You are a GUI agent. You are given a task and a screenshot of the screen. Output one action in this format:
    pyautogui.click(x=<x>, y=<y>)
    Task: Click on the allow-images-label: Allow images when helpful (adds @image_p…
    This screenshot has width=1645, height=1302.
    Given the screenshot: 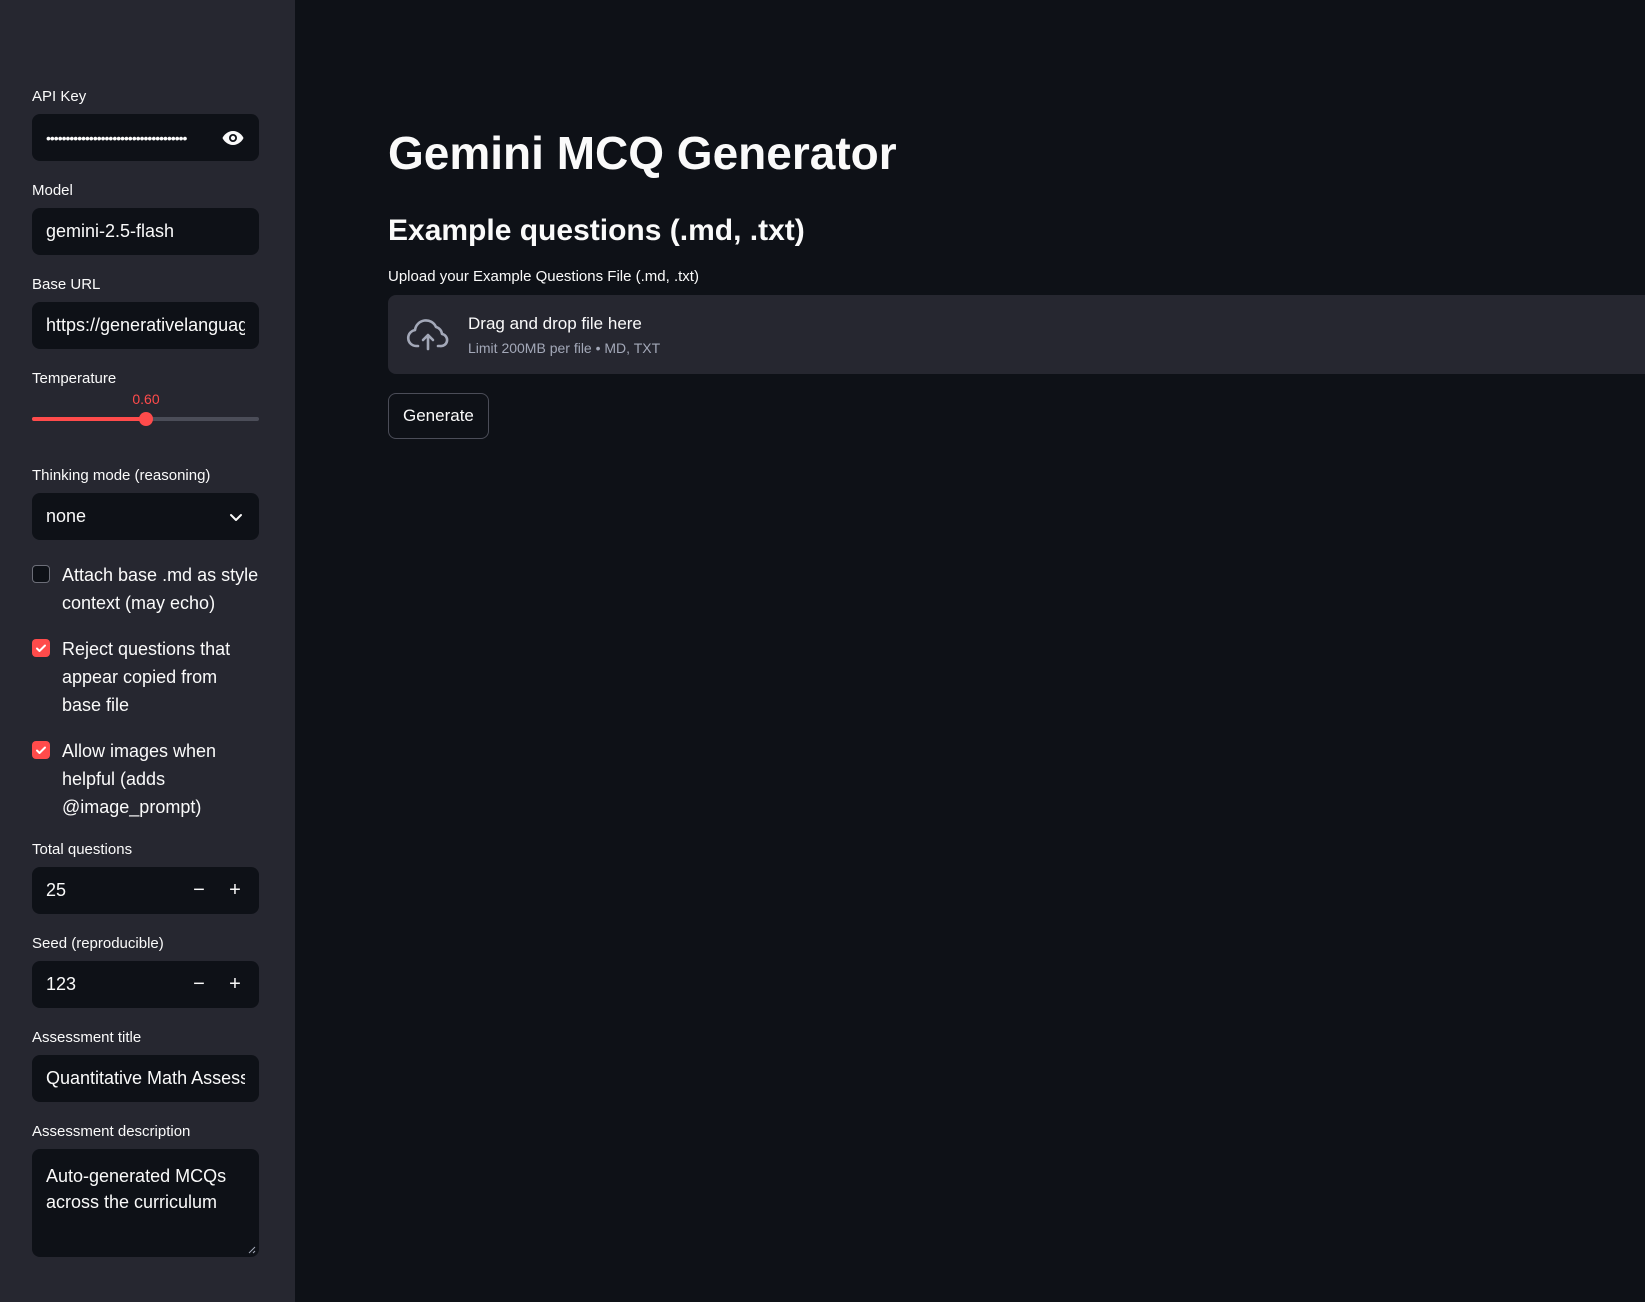 What is the action you would take?
    pyautogui.click(x=139, y=779)
    